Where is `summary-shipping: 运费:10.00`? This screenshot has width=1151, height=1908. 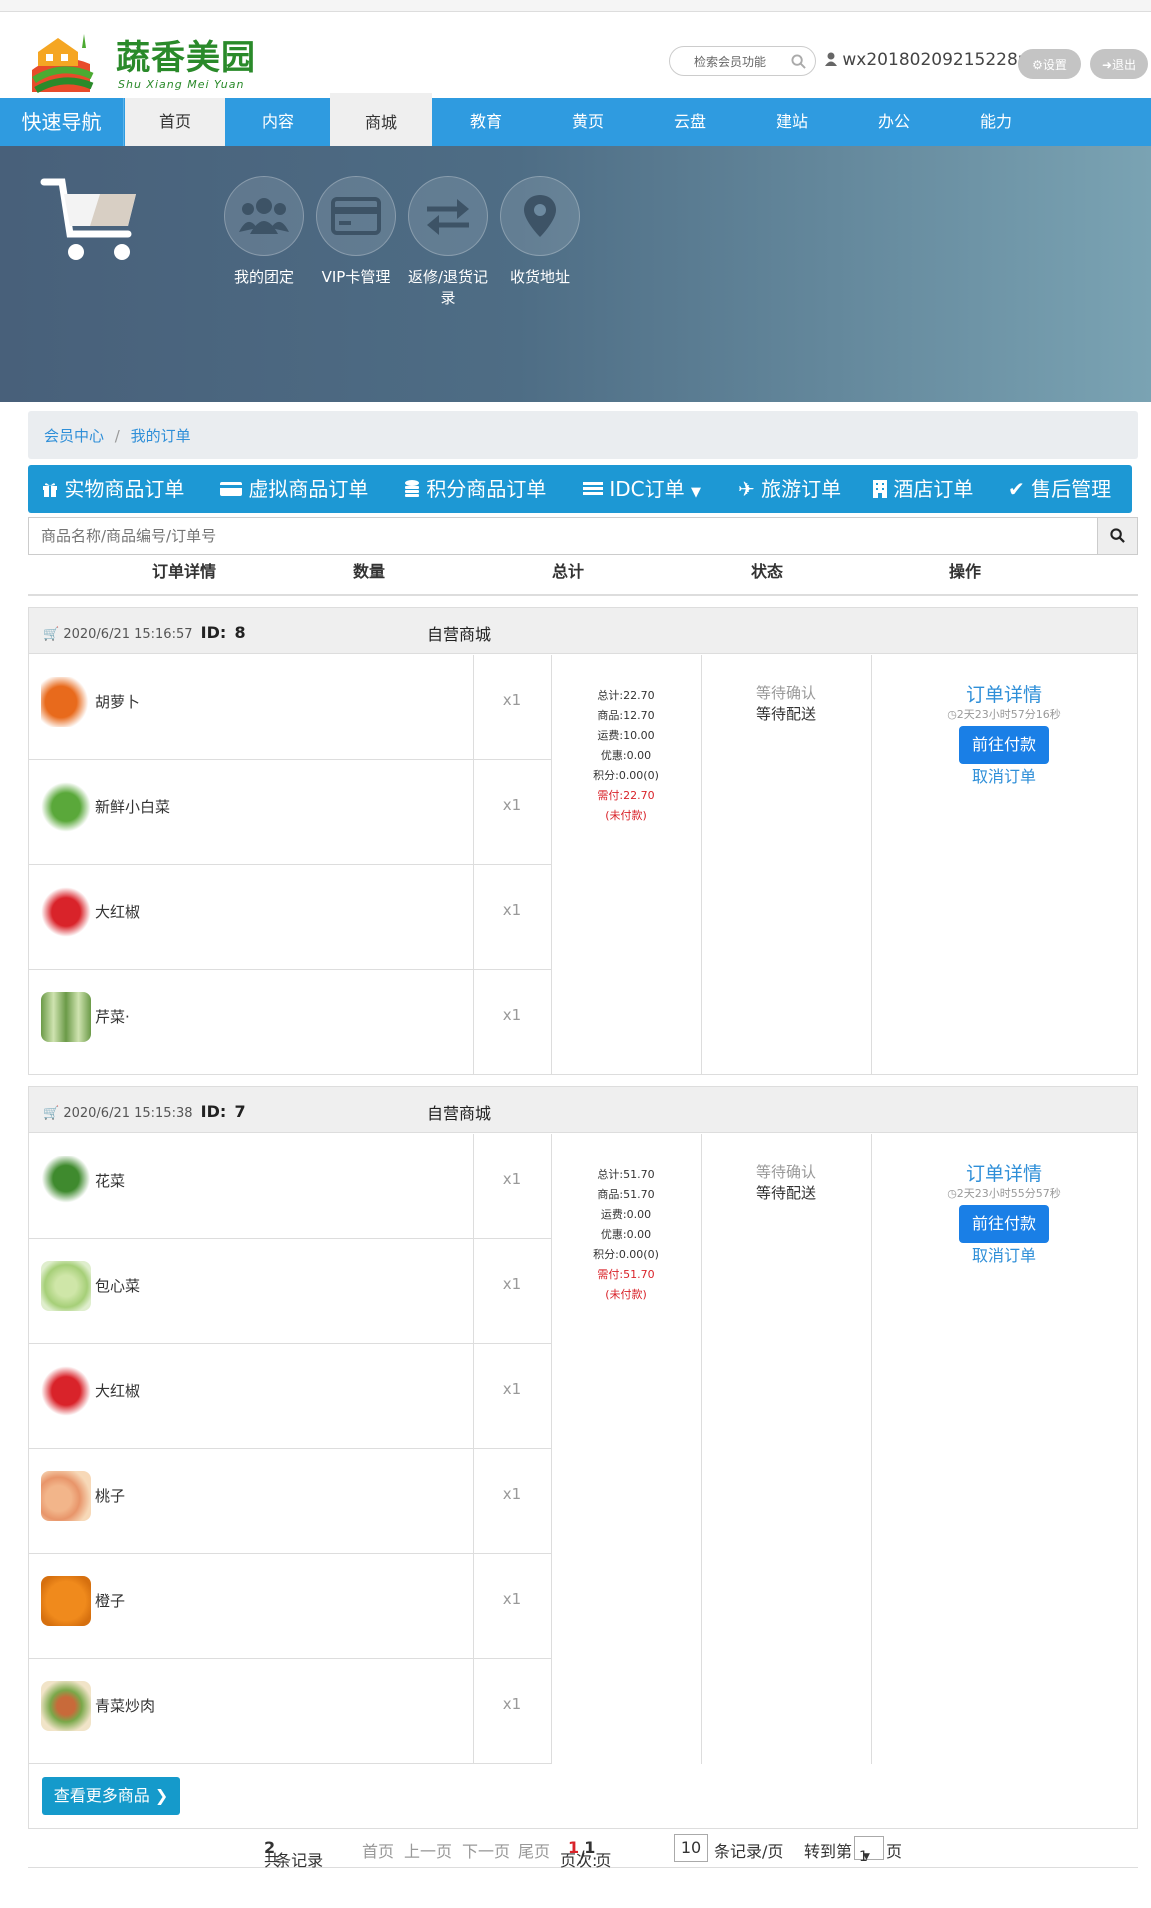 summary-shipping: 运费:10.00 is located at coordinates (626, 735).